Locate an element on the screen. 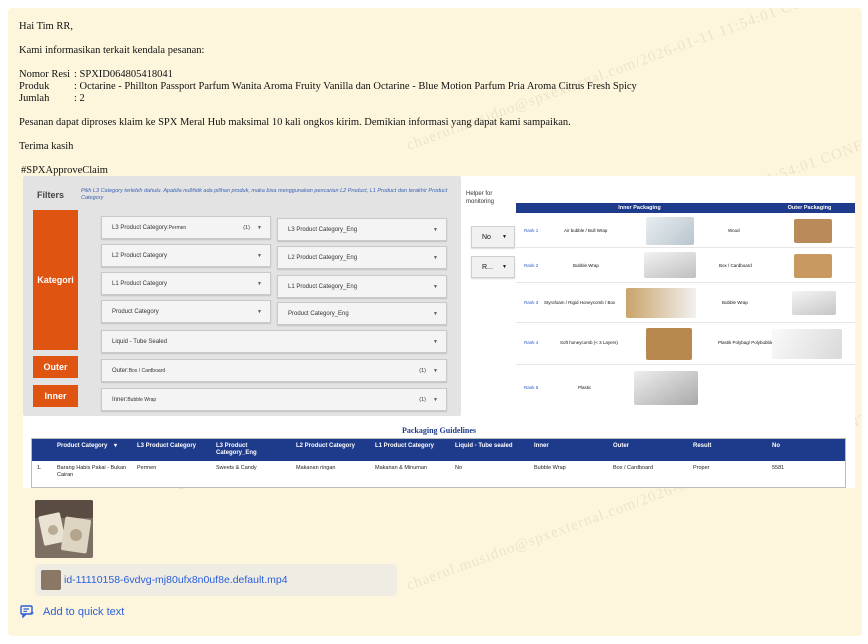  l3-category-dropdown: L3 Product Category: Permen (1) ▼ is located at coordinates (186, 227).